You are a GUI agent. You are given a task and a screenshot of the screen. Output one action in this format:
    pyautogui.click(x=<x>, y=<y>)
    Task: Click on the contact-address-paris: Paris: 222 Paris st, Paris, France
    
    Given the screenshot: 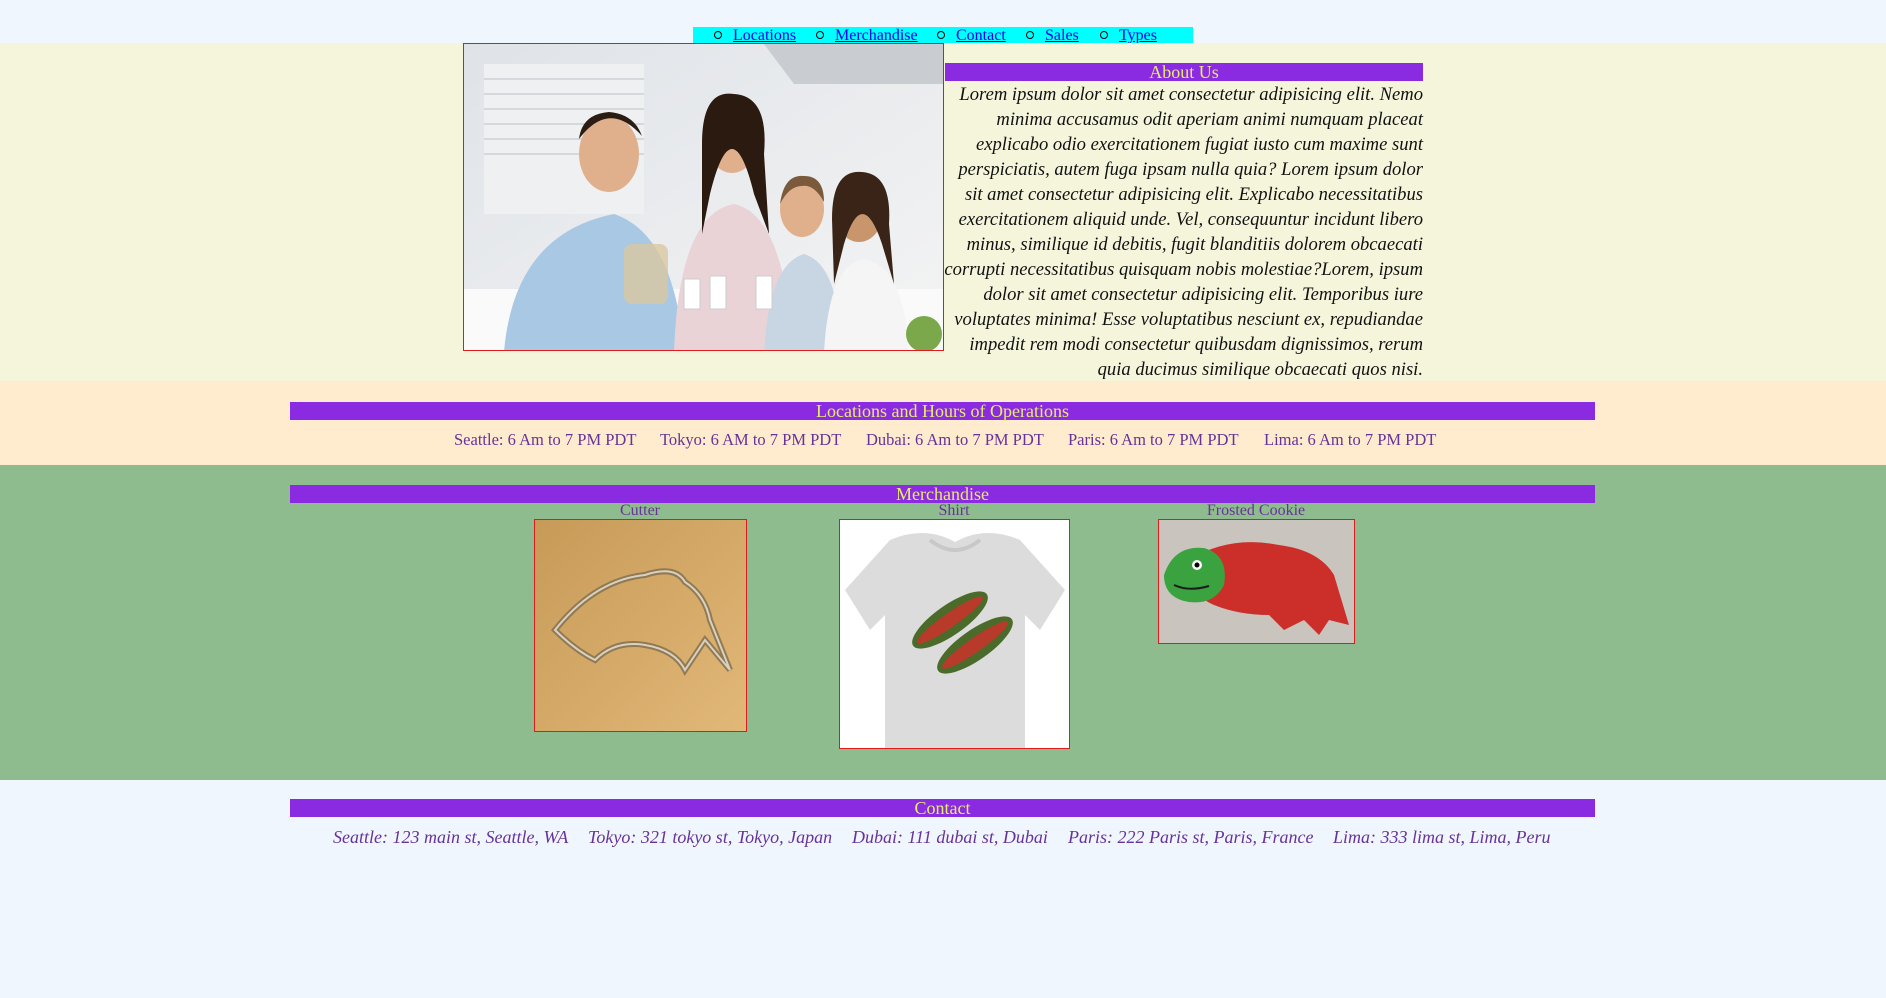 What is the action you would take?
    pyautogui.click(x=1191, y=837)
    